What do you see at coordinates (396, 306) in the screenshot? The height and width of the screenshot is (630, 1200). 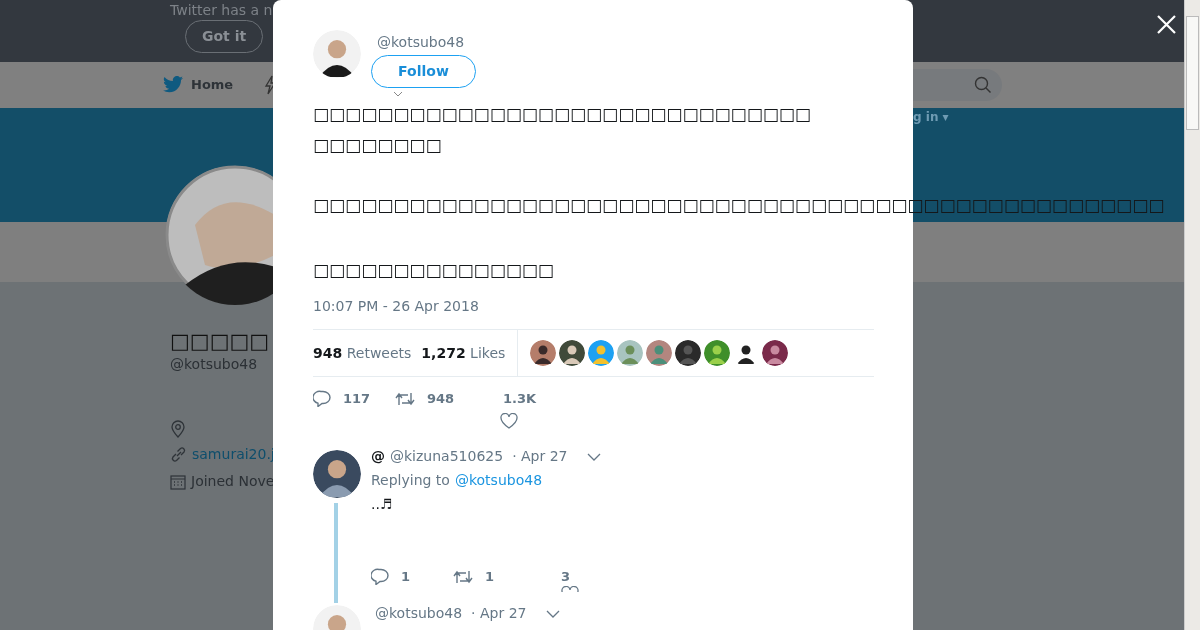 I see `tweet-timestamp: 10:07 PM - 26 Apr 2018` at bounding box center [396, 306].